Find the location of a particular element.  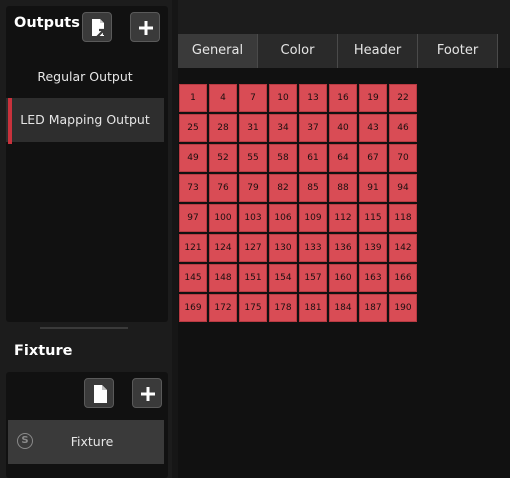

add-fixture-button is located at coordinates (147, 393).